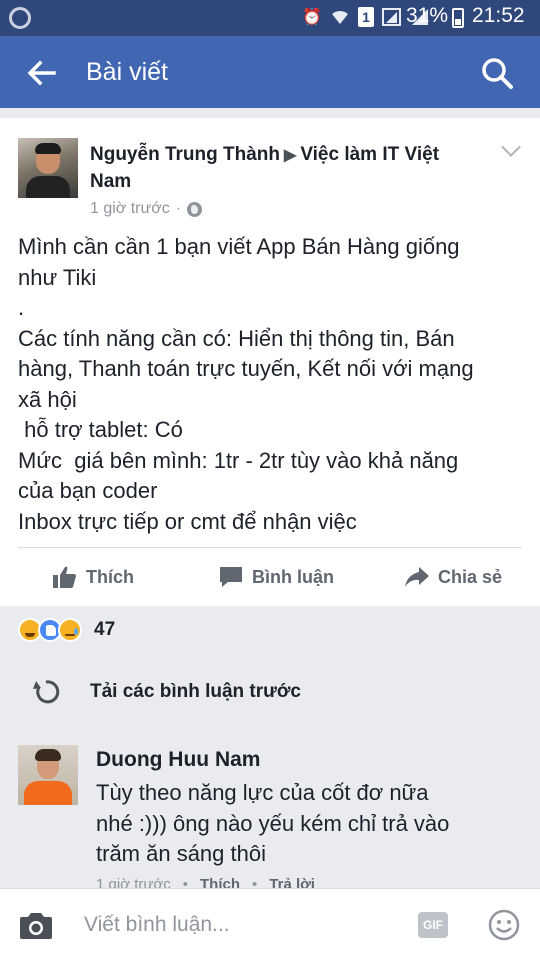 The width and height of the screenshot is (540, 960). What do you see at coordinates (366, 17) in the screenshot?
I see `sim-icon: 1` at bounding box center [366, 17].